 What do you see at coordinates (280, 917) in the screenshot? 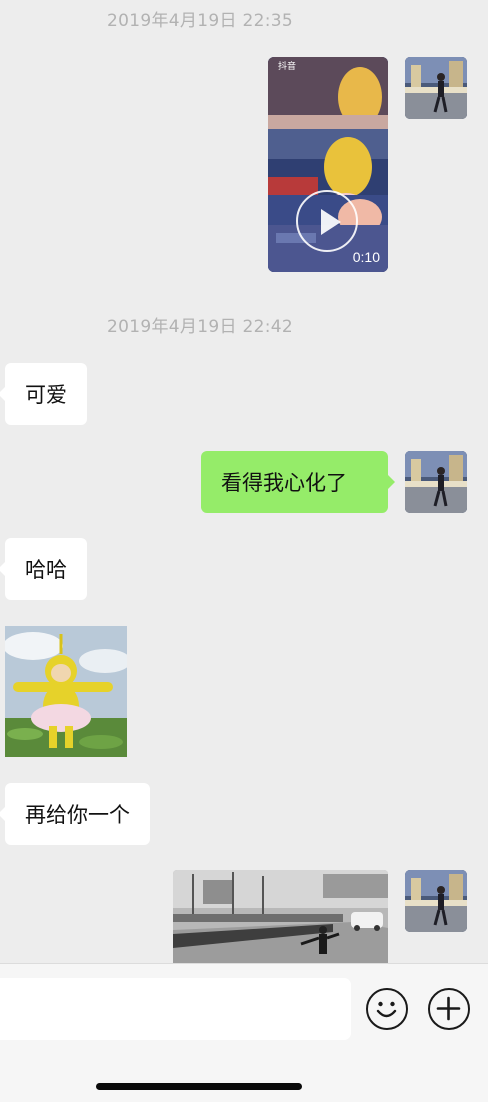
I see `photo-message` at bounding box center [280, 917].